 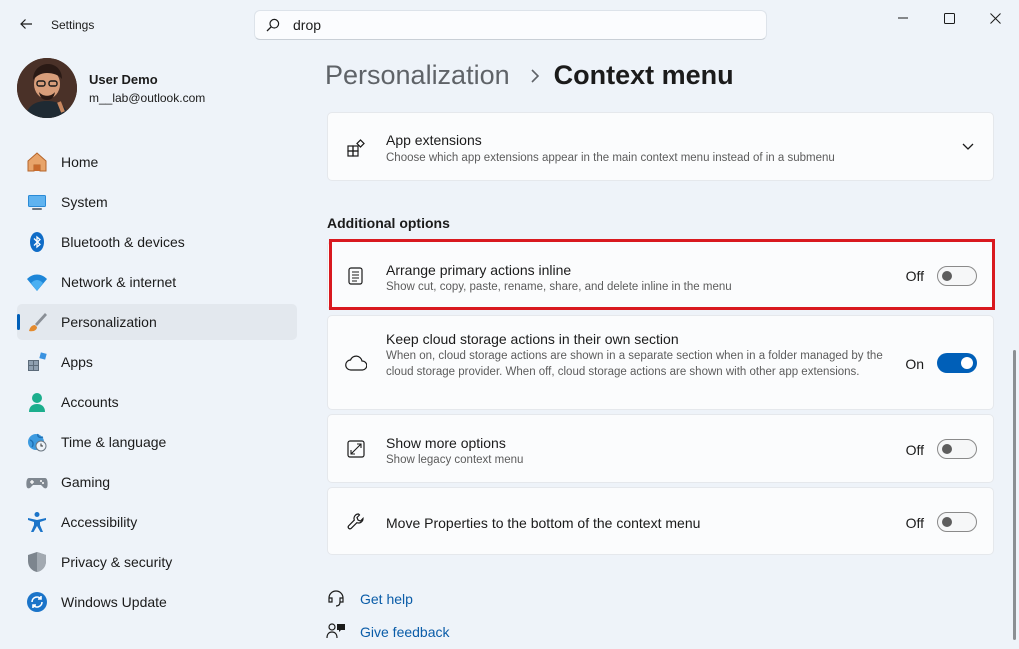 I want to click on expand-window-icon, so click(x=356, y=449).